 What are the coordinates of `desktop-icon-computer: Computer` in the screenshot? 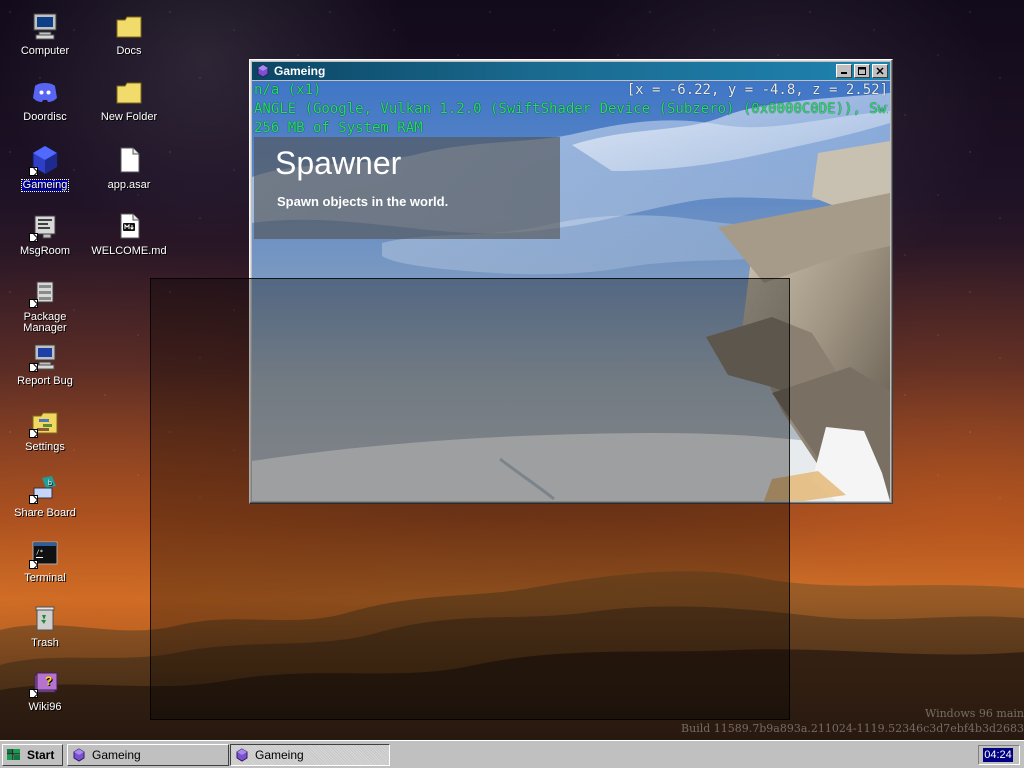 It's located at (45, 33).